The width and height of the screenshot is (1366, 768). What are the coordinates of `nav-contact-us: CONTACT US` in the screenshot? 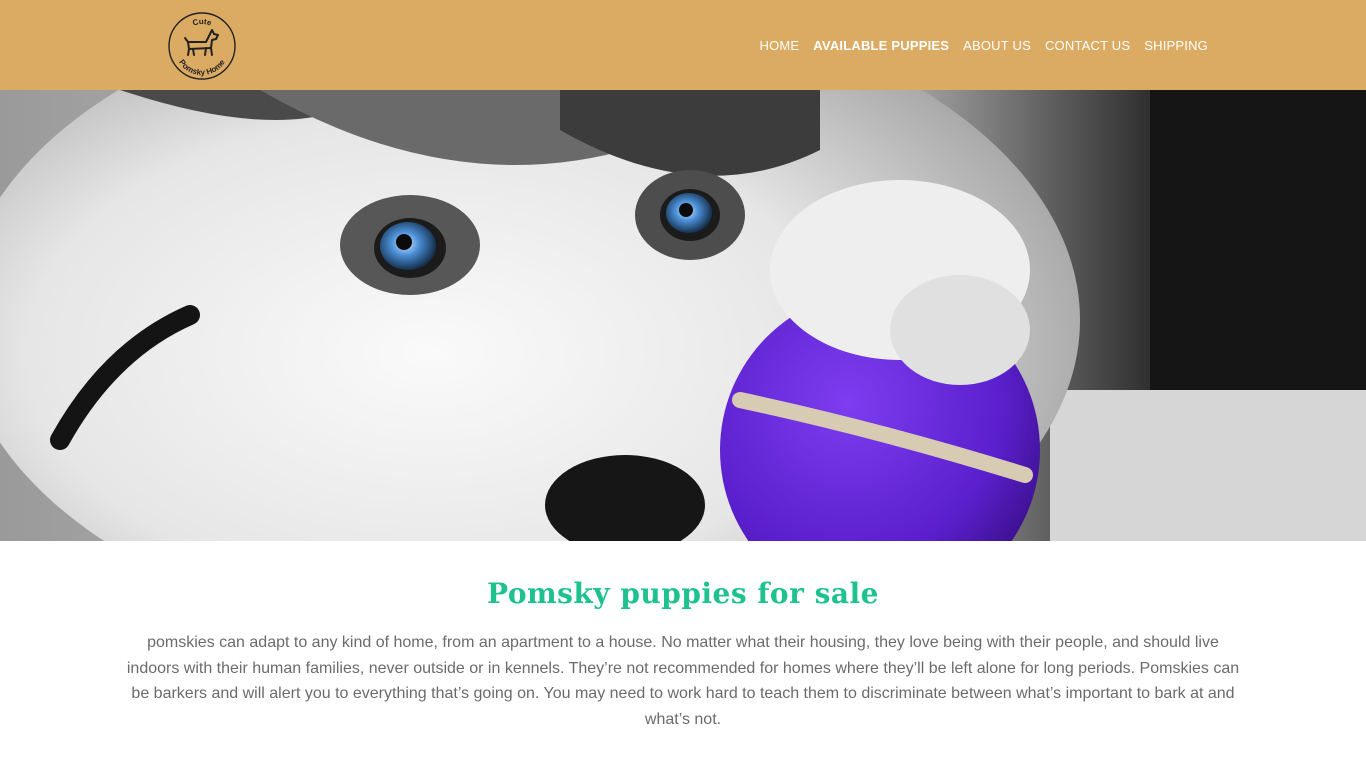 It's located at (1087, 45).